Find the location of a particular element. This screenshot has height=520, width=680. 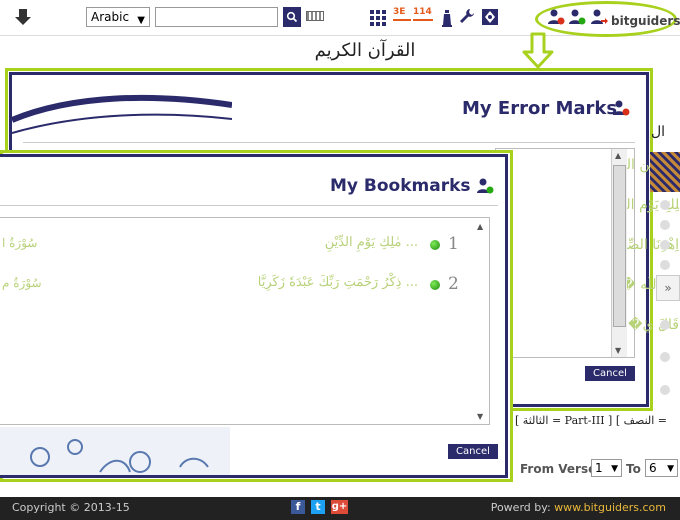

search-icon is located at coordinates (292, 17).